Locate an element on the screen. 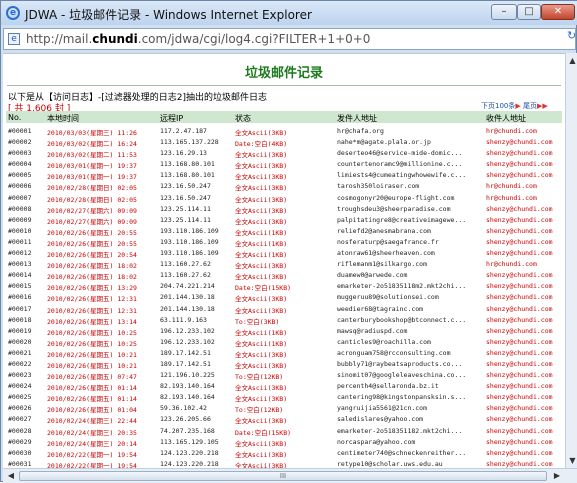  close-button: ✕ is located at coordinates (558, 12).